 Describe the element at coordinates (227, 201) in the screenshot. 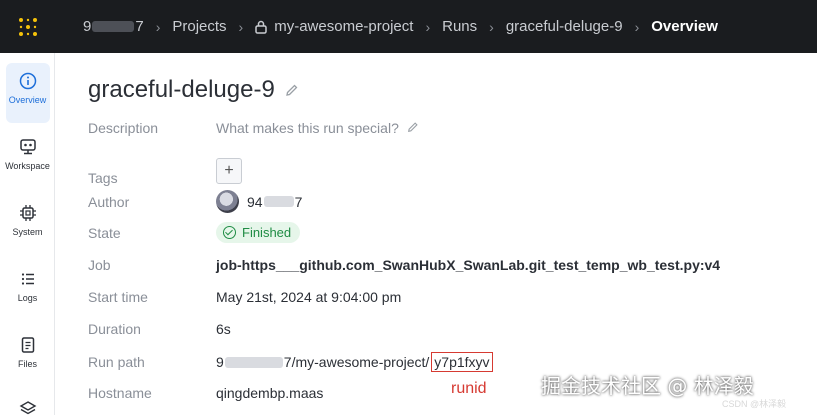

I see `avatar` at that location.